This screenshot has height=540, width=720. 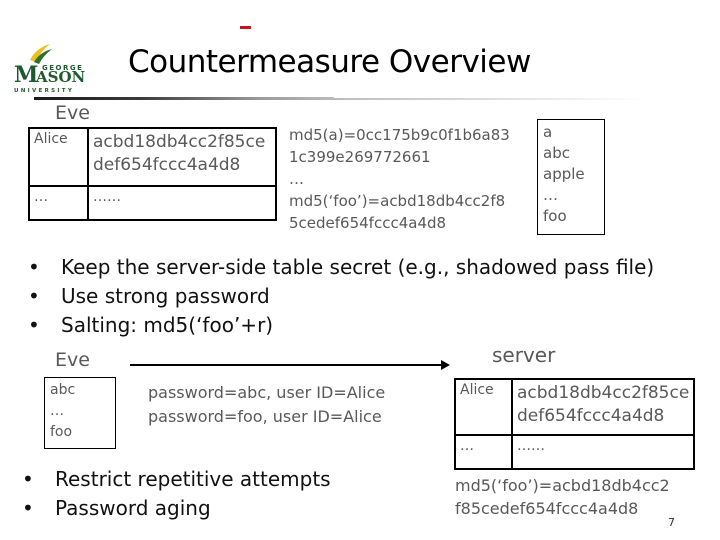 I want to click on svg-text: UNIVERSITY, so click(x=44, y=91).